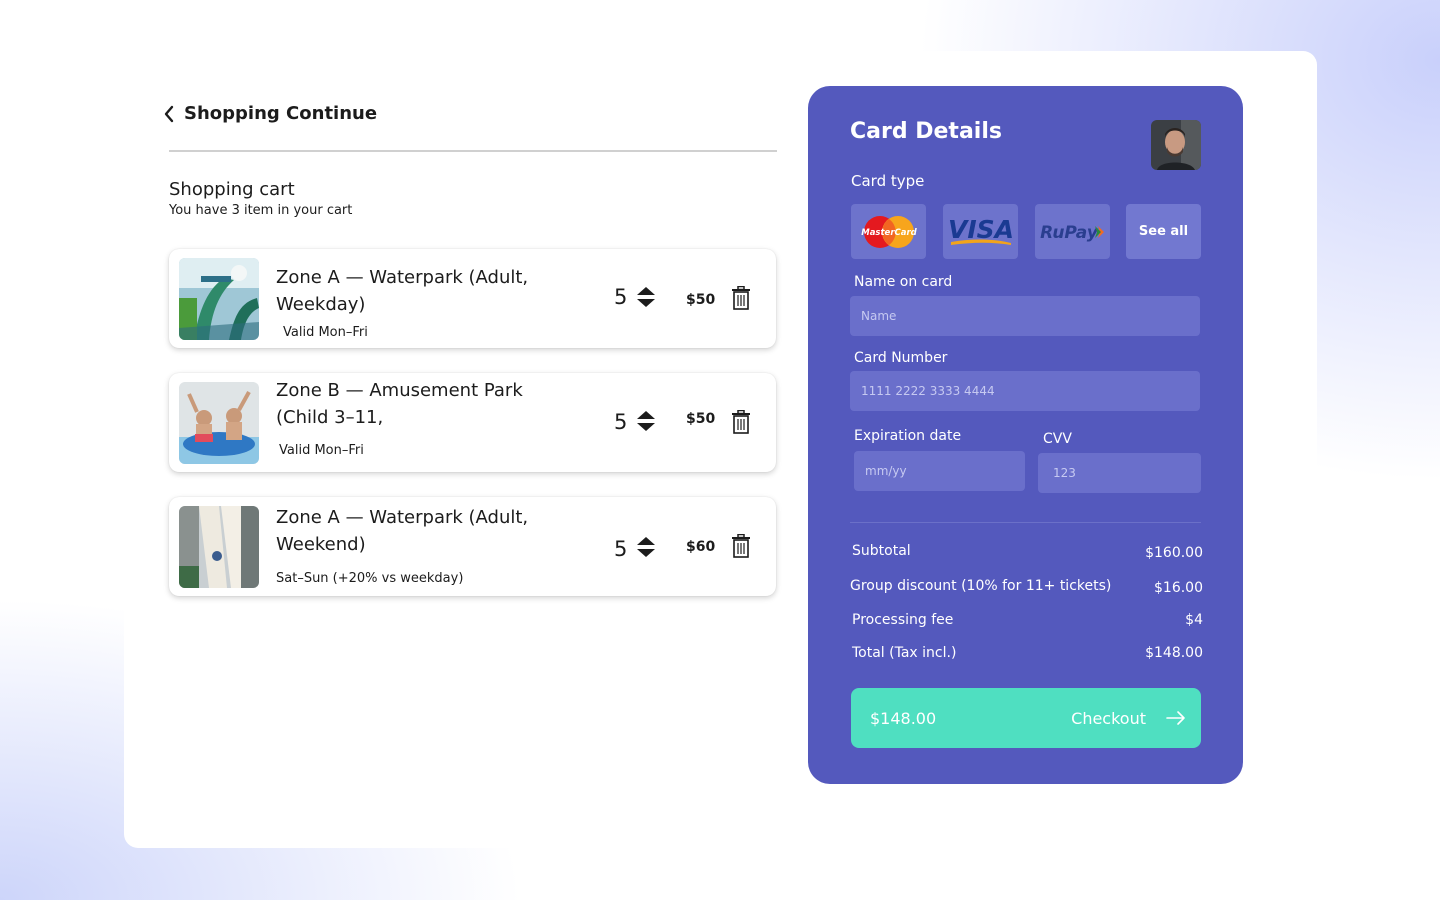 This screenshot has width=1440, height=900. I want to click on checkout-amount: $148.00, so click(903, 718).